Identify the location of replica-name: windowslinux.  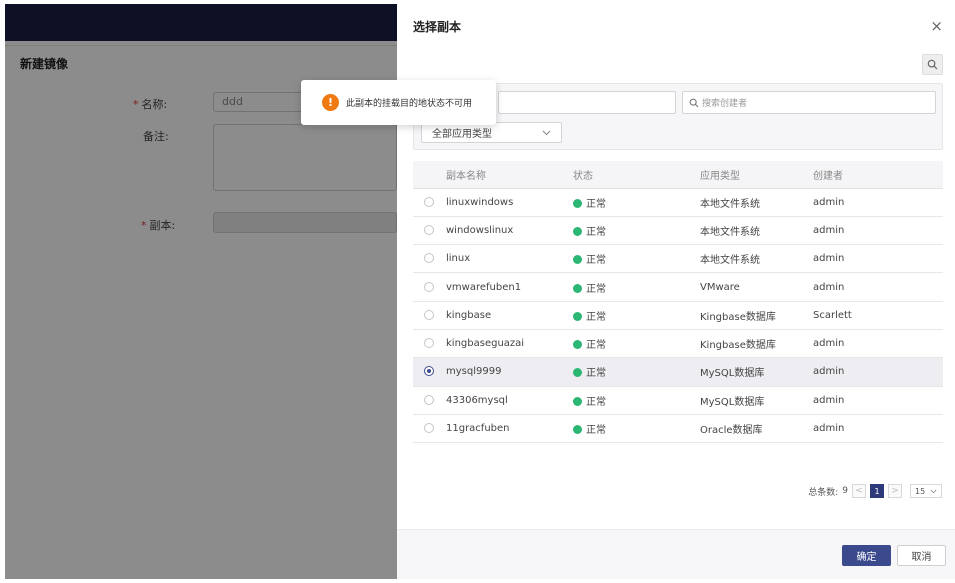
(509, 231).